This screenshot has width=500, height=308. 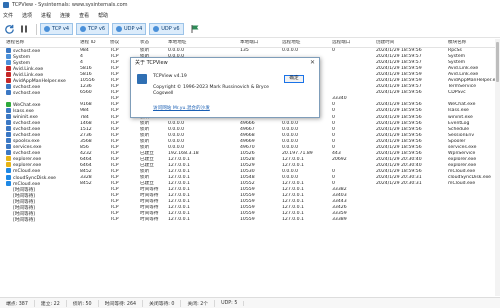 I want to click on toolbar-separator, so click(x=36, y=29).